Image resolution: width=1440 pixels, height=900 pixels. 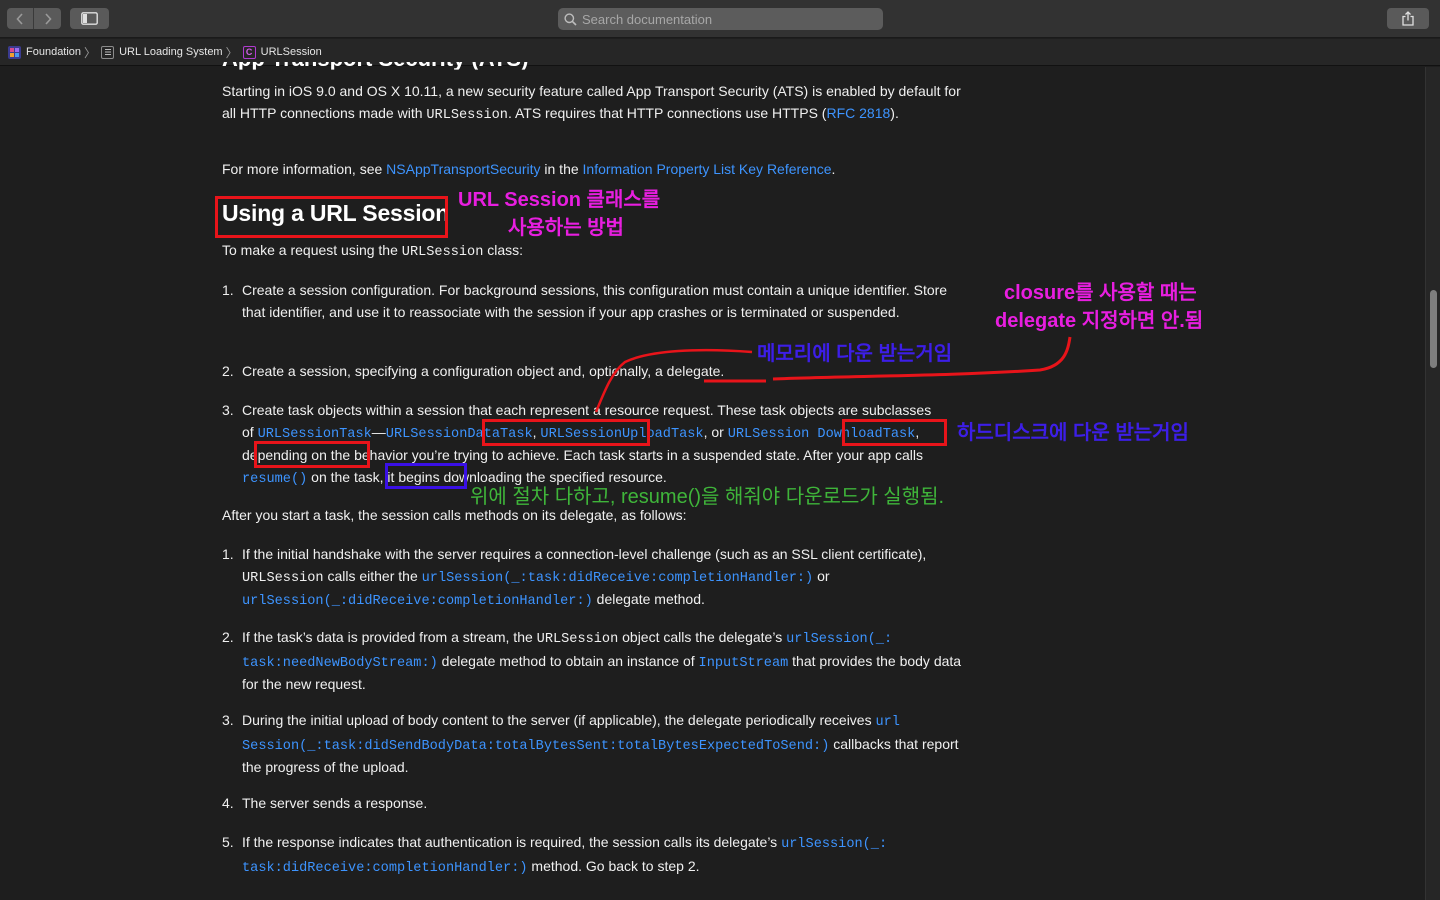 What do you see at coordinates (1432, 483) in the screenshot?
I see `vertical-scrollbar-track` at bounding box center [1432, 483].